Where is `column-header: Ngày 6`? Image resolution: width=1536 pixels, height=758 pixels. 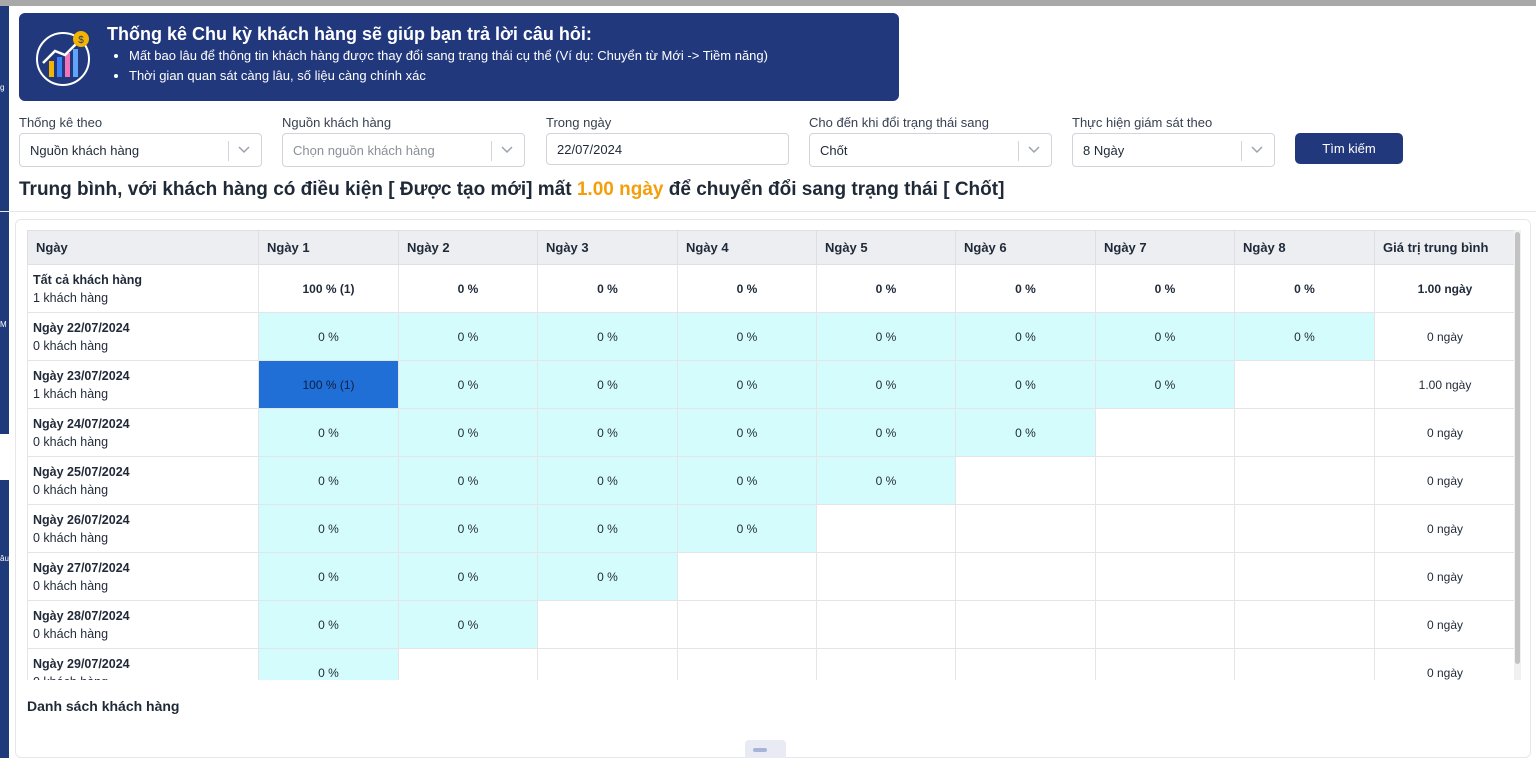 column-header: Ngày 6 is located at coordinates (1025, 247).